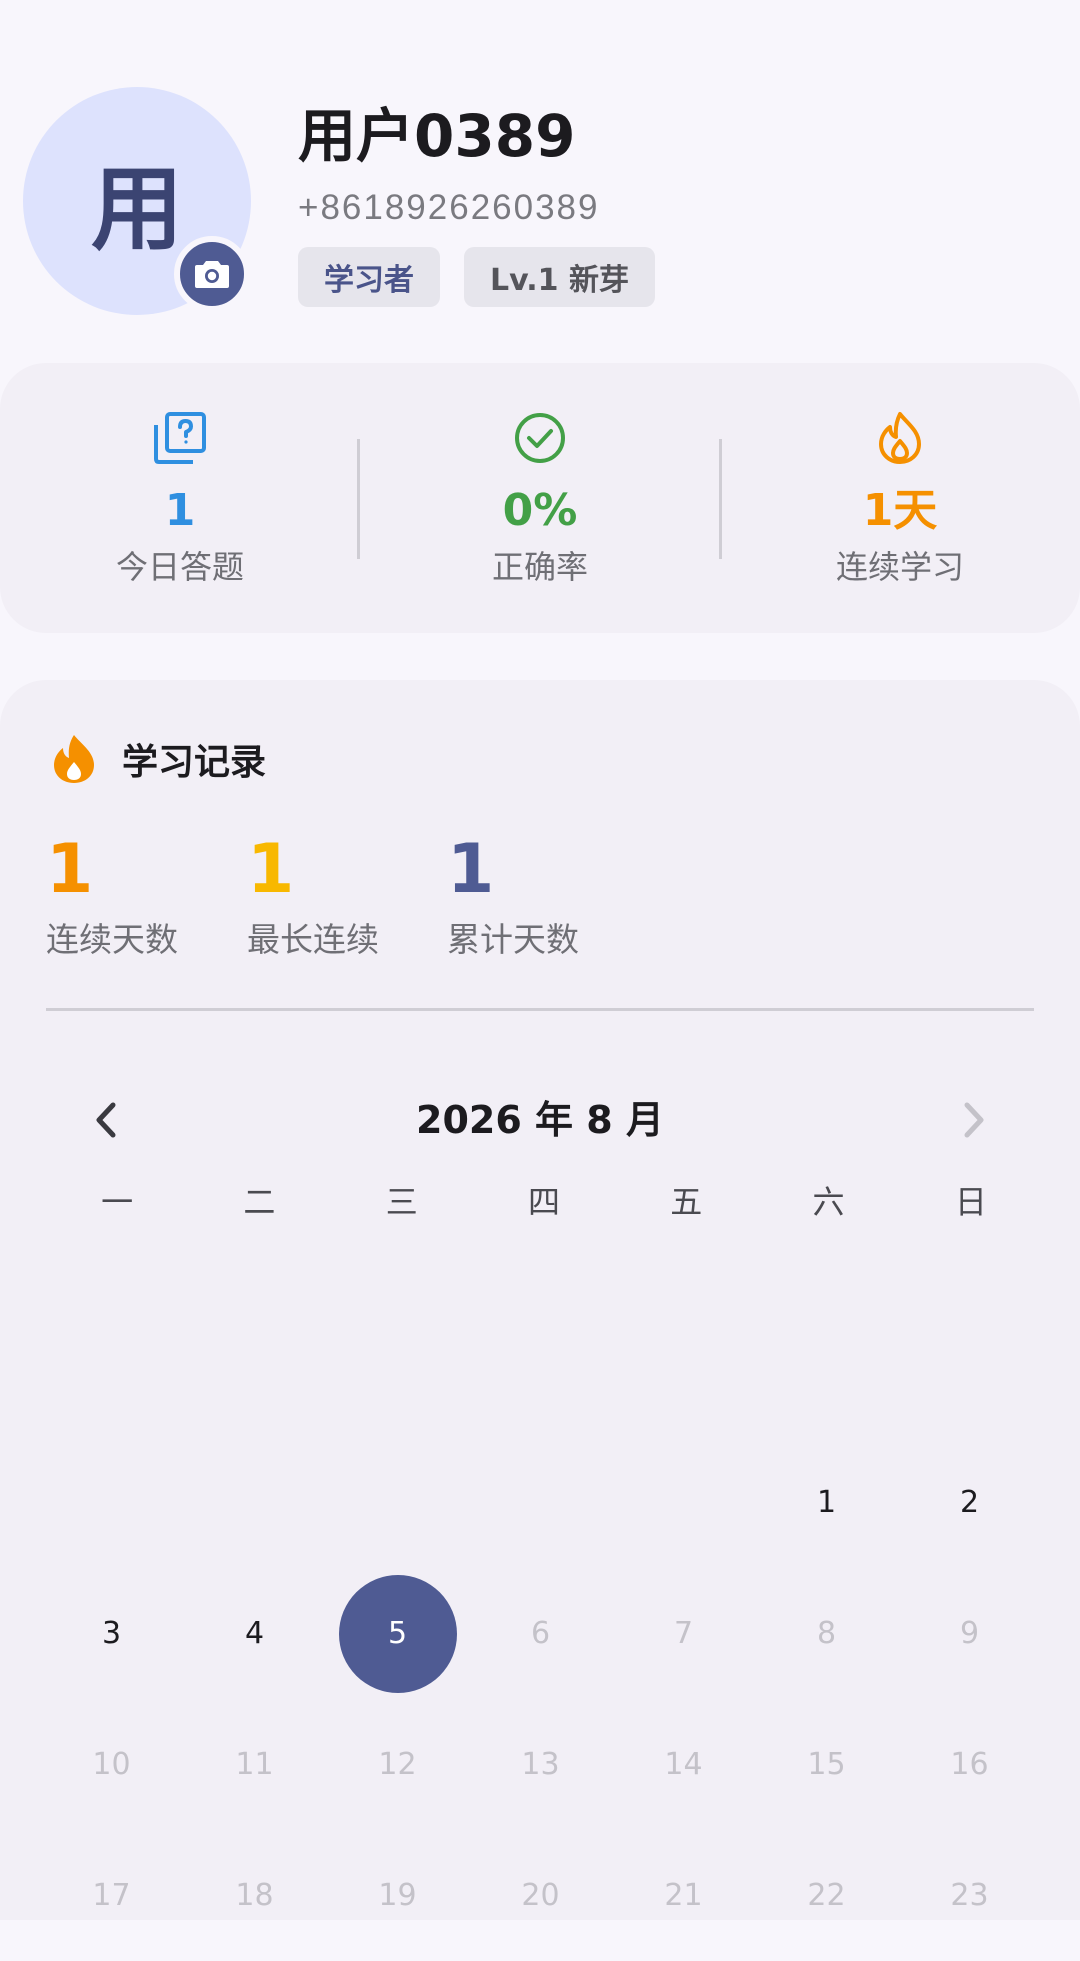 The width and height of the screenshot is (1080, 1961). I want to click on calendar-day-number: 16, so click(969, 1764).